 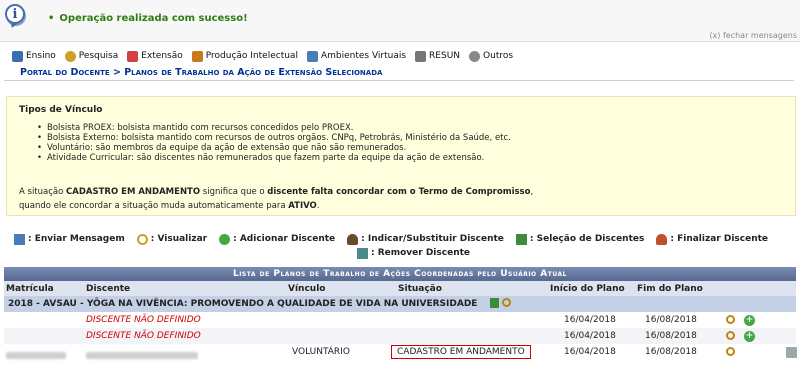 What do you see at coordinates (461, 352) in the screenshot?
I see `situacao-cell: CADASTRO EM ANDAMENTO` at bounding box center [461, 352].